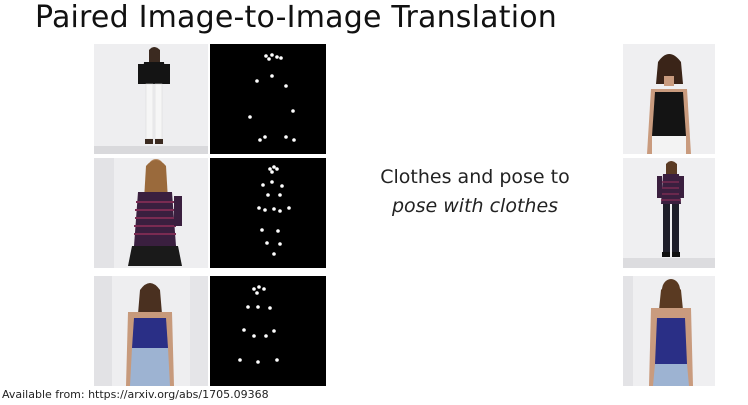  I want to click on slide-title: Paired Image-to-Image Translation, so click(296, 17).